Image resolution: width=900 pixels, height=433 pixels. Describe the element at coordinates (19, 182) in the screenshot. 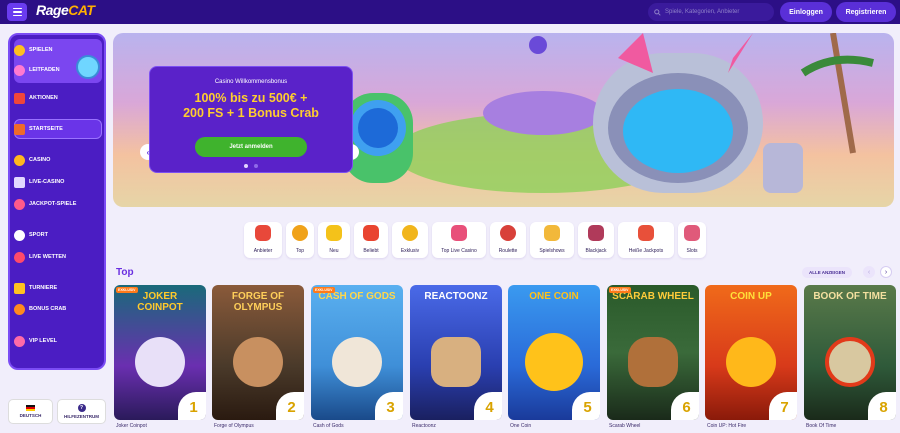

I see `live-casino-icon` at that location.